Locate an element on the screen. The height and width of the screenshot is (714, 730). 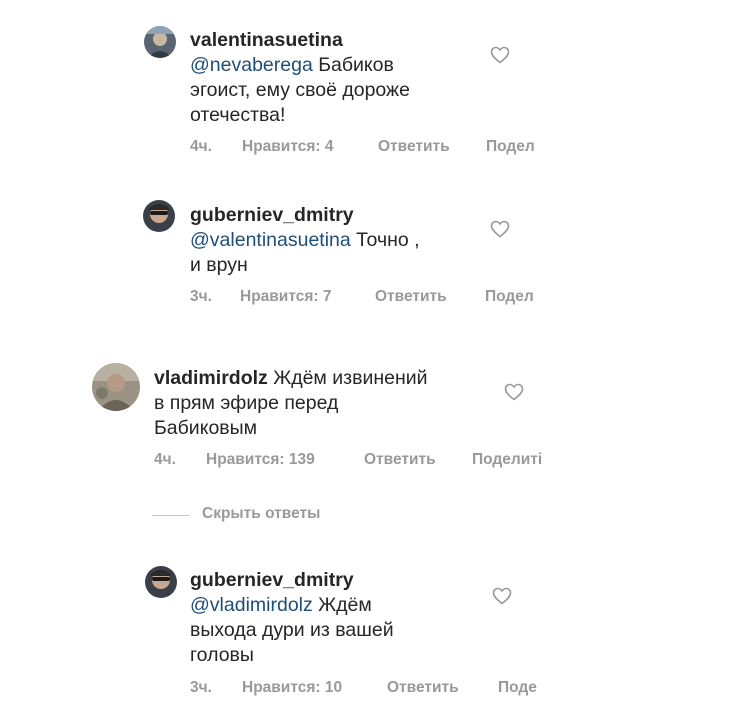
comment-text: Точно , is located at coordinates (385, 240).